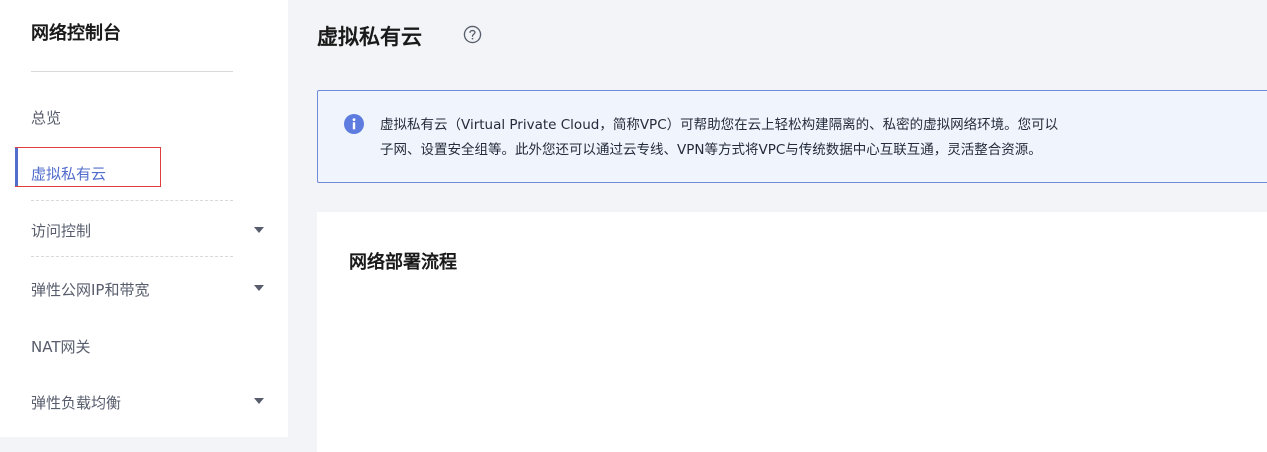  I want to click on page-title: 虚拟私有云, so click(369, 37).